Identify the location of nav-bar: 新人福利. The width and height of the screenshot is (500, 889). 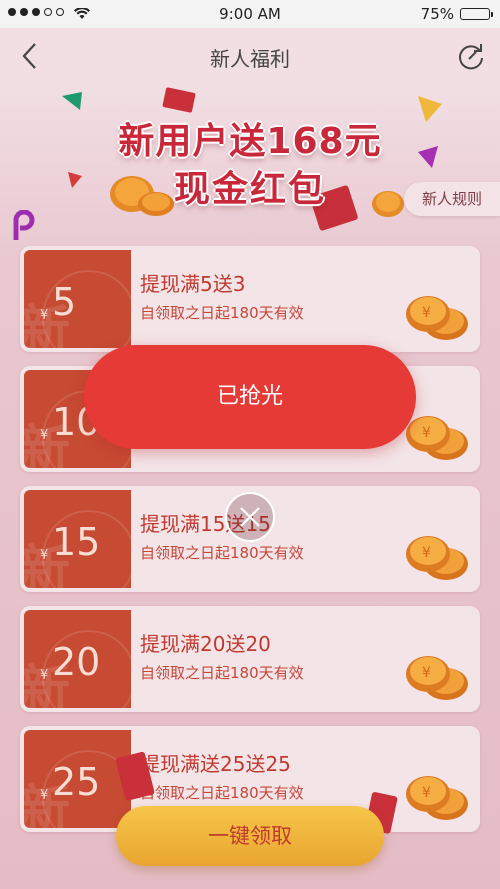
(250, 56).